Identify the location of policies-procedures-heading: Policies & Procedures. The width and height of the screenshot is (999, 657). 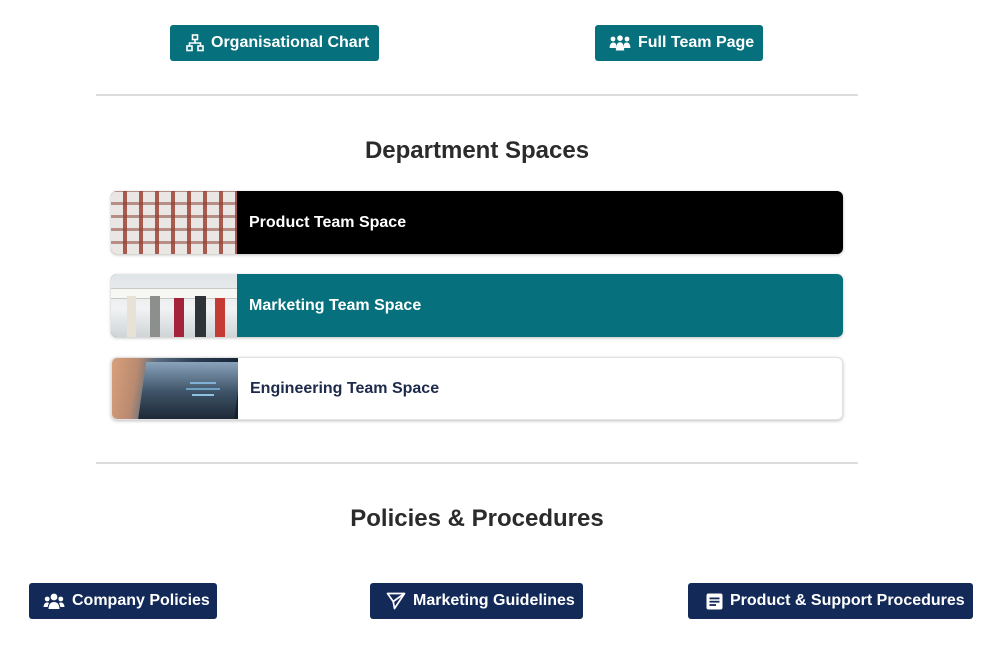
(477, 518).